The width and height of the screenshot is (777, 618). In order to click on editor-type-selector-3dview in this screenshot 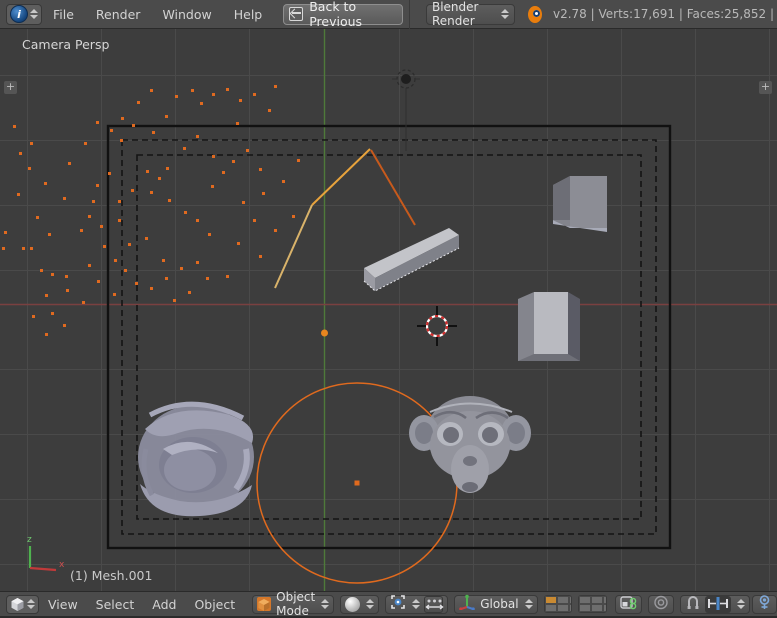, I will do `click(22, 604)`.